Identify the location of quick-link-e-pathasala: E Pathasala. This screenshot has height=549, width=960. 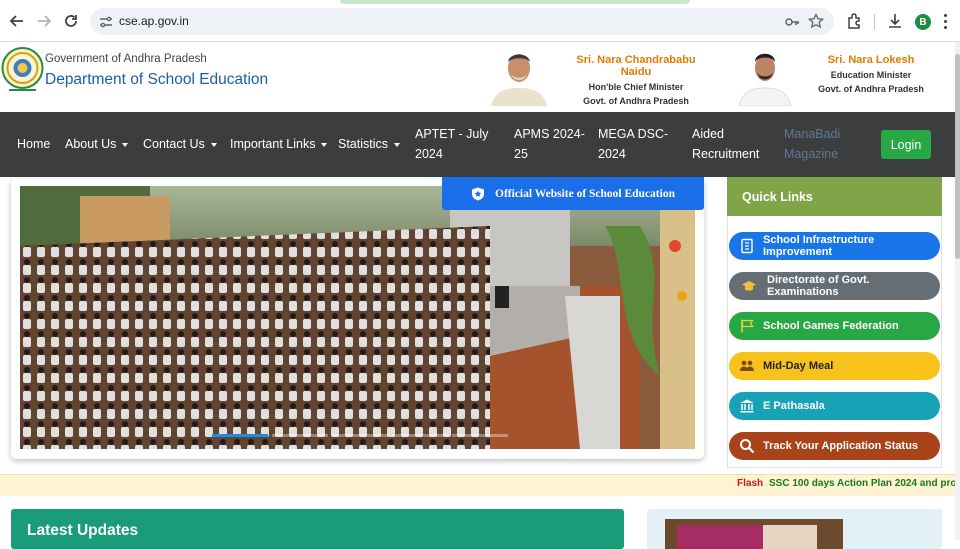
(834, 406).